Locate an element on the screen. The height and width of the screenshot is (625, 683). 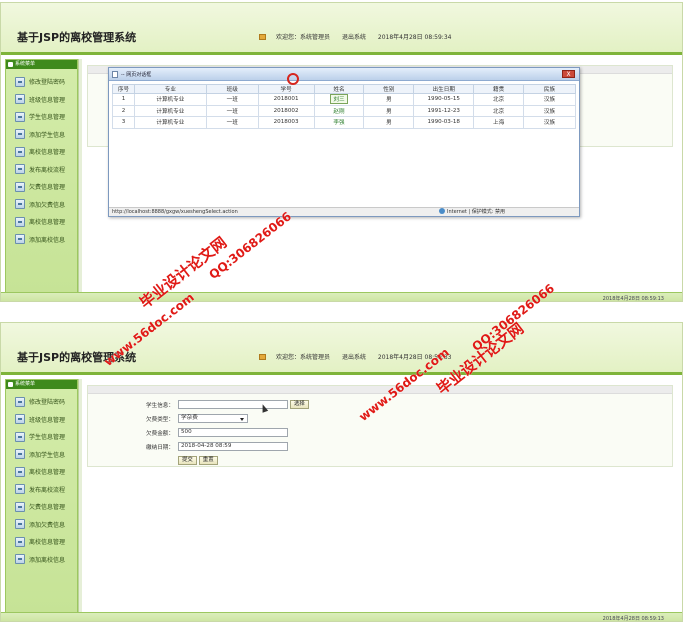
table-row: 3 计算机专业 一班 2018003 李强 男 1990-03-18 上海 汉族 is located at coordinates (344, 122).